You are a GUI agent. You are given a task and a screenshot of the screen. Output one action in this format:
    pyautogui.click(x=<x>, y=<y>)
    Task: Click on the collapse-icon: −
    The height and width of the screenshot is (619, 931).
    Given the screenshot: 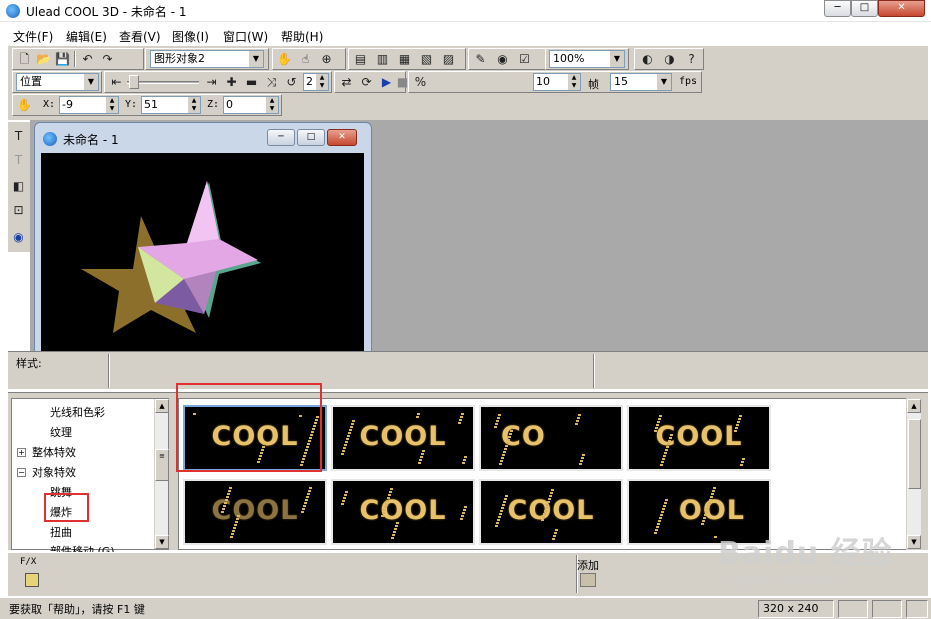 What is the action you would take?
    pyautogui.click(x=21, y=472)
    